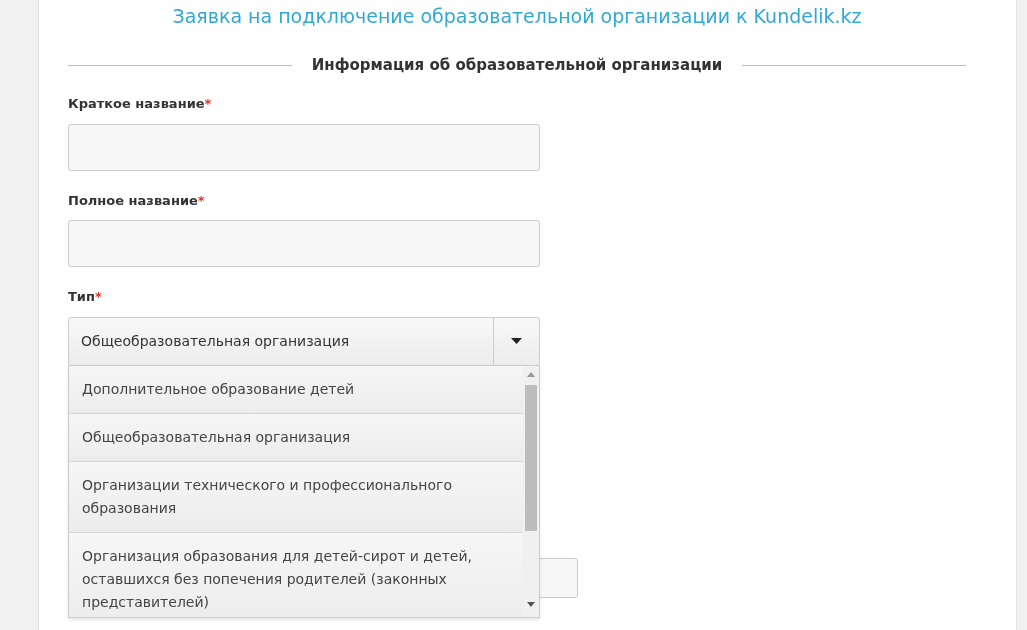 The image size is (1027, 630). Describe the element at coordinates (516, 341) in the screenshot. I see `caret-icon` at that location.